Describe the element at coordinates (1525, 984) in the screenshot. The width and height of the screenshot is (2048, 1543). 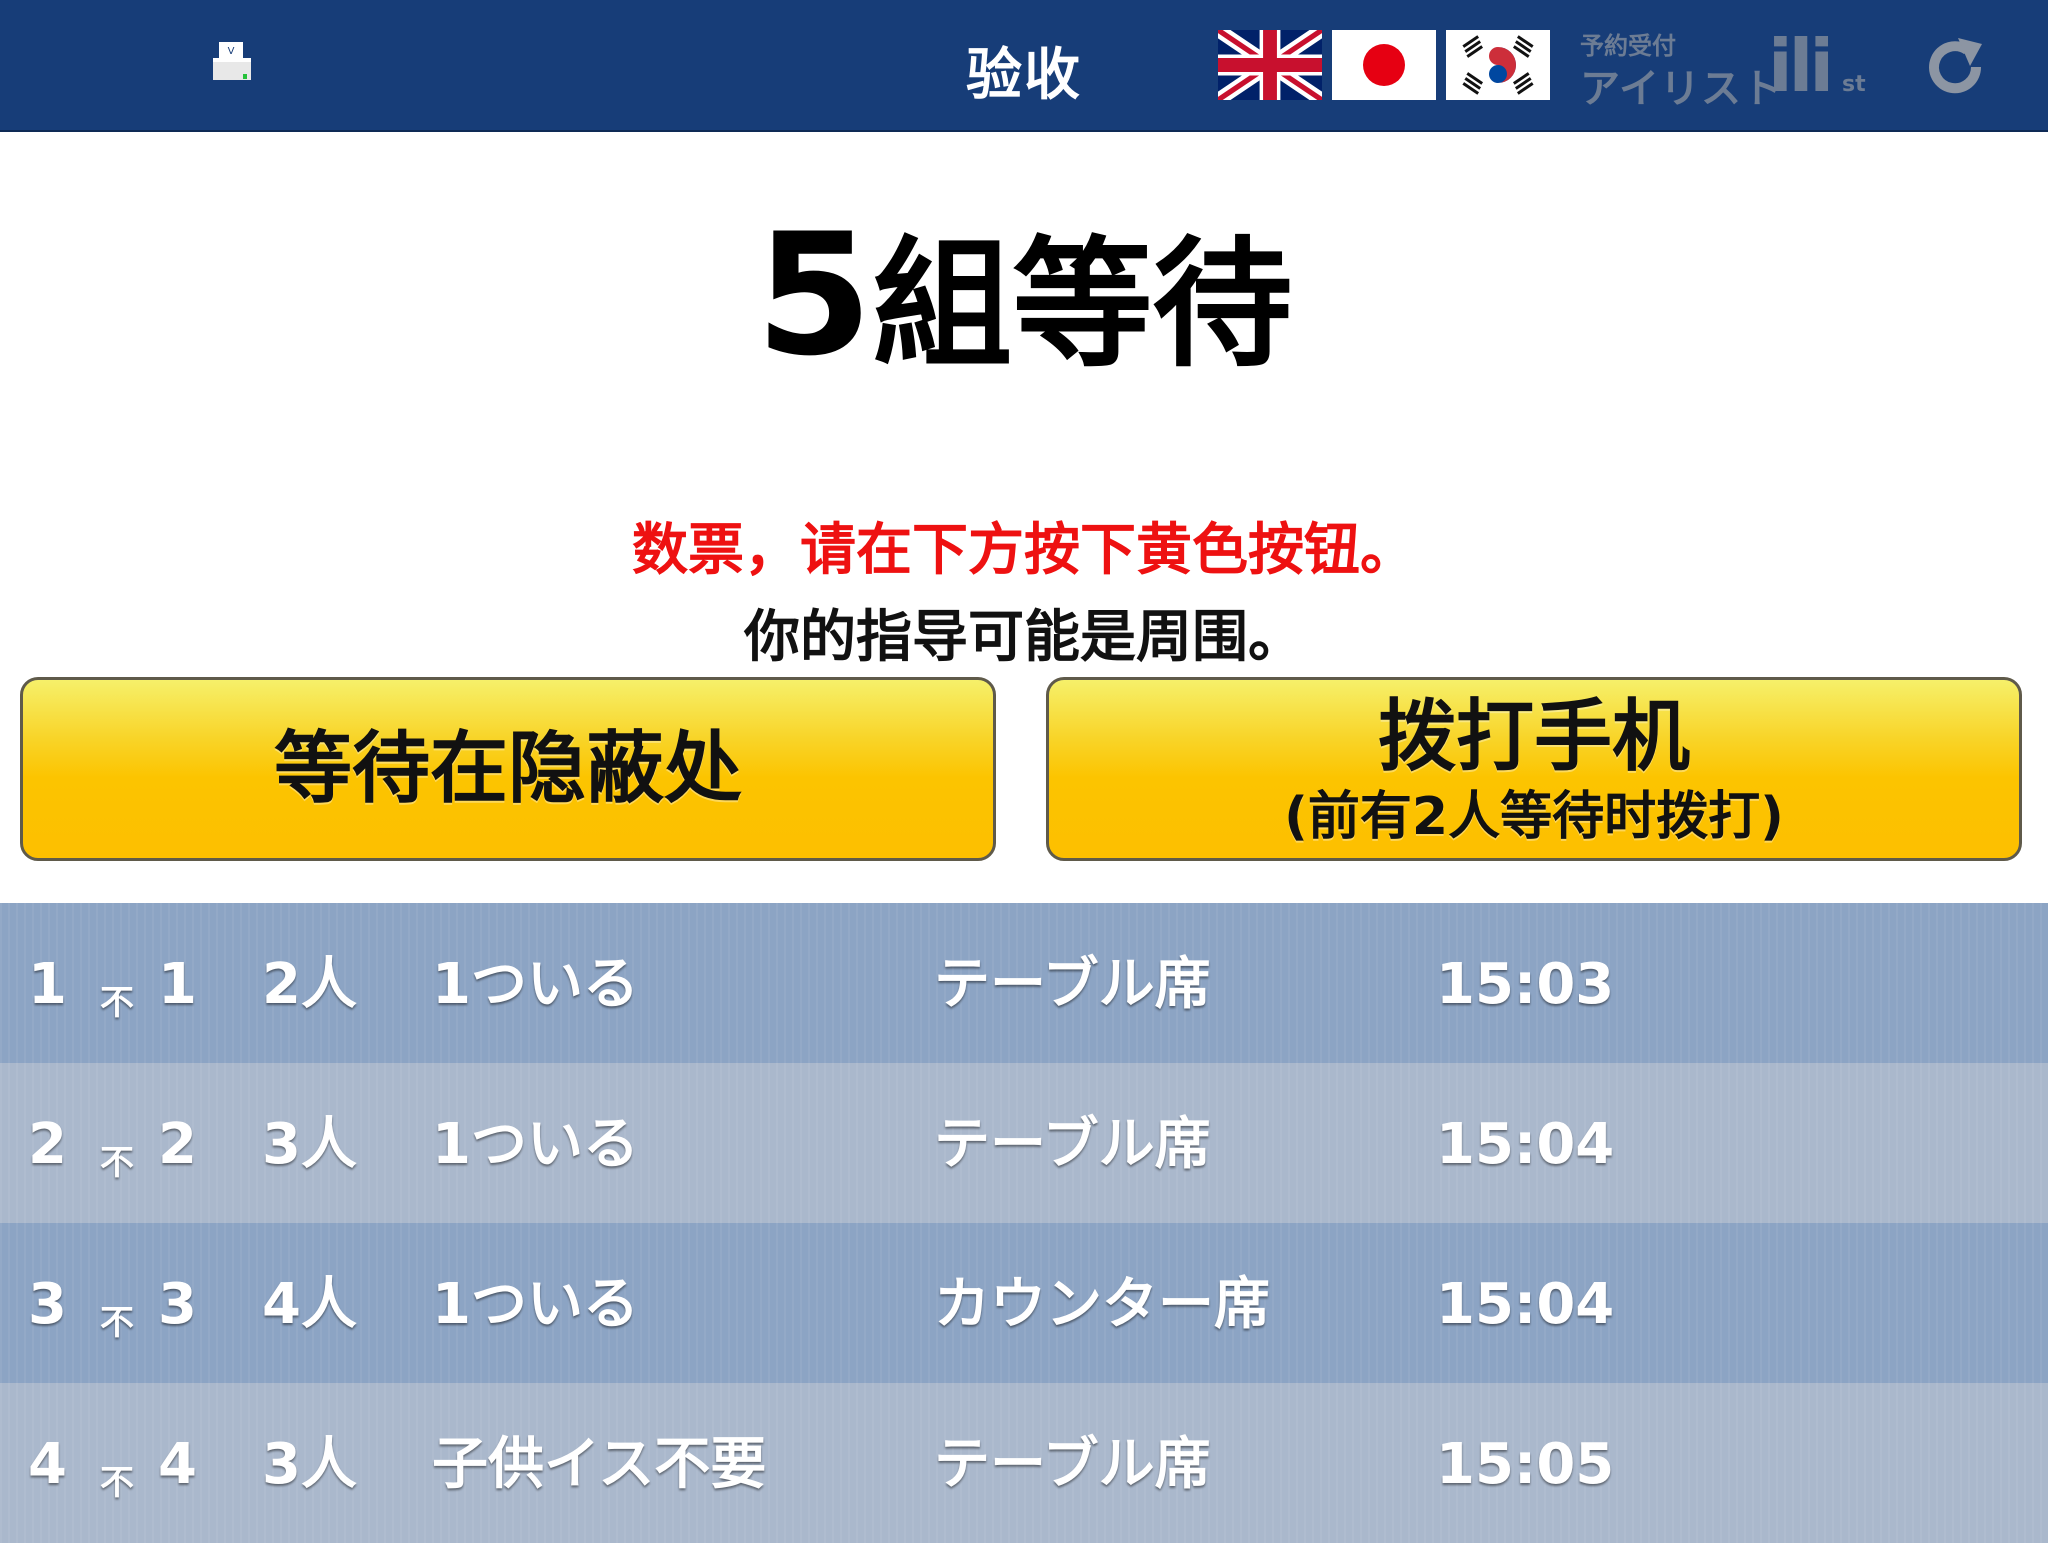
I see `arrival-time: 15:03` at that location.